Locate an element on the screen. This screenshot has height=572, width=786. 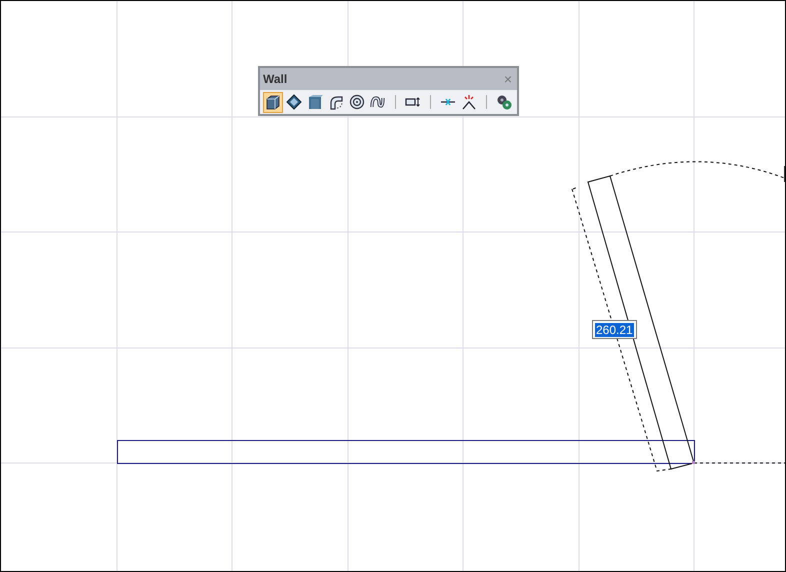
length-input-field: 260.21 is located at coordinates (614, 329).